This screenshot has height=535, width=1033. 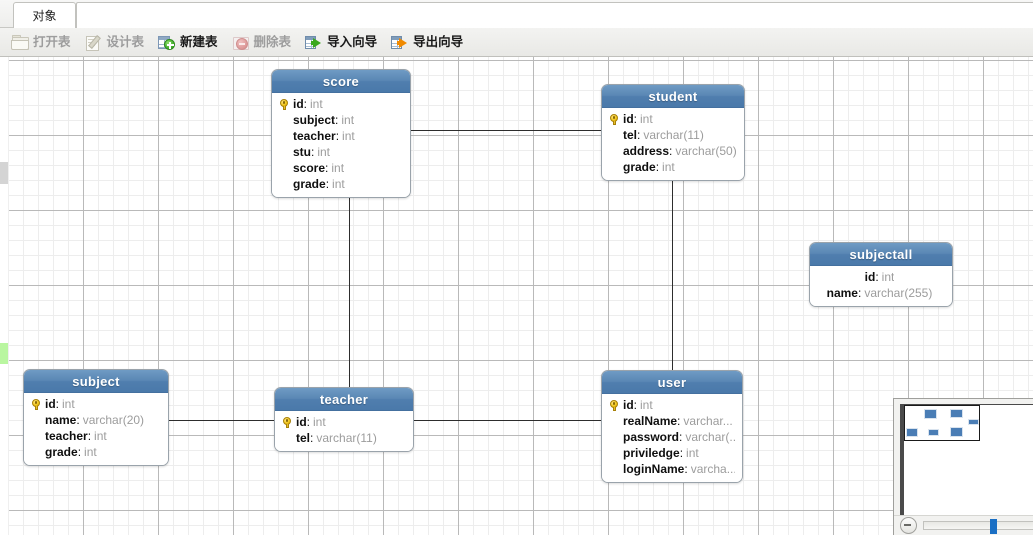 I want to click on minimap-canvas, so click(x=966, y=460).